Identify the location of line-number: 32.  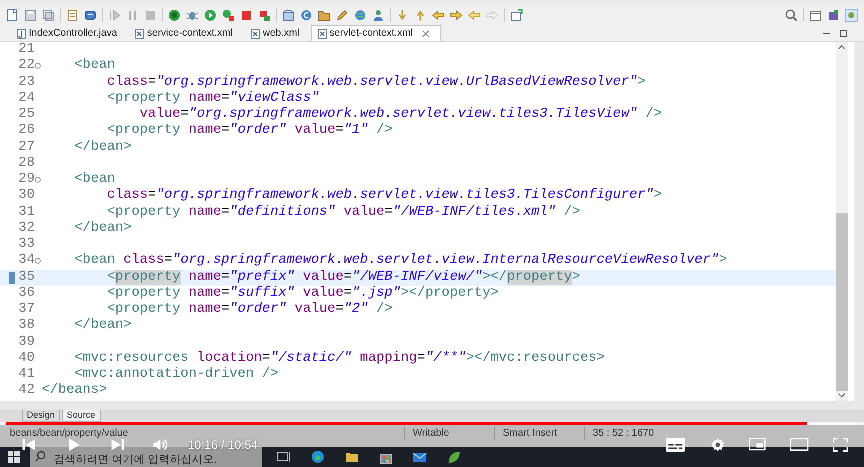
(26, 228).